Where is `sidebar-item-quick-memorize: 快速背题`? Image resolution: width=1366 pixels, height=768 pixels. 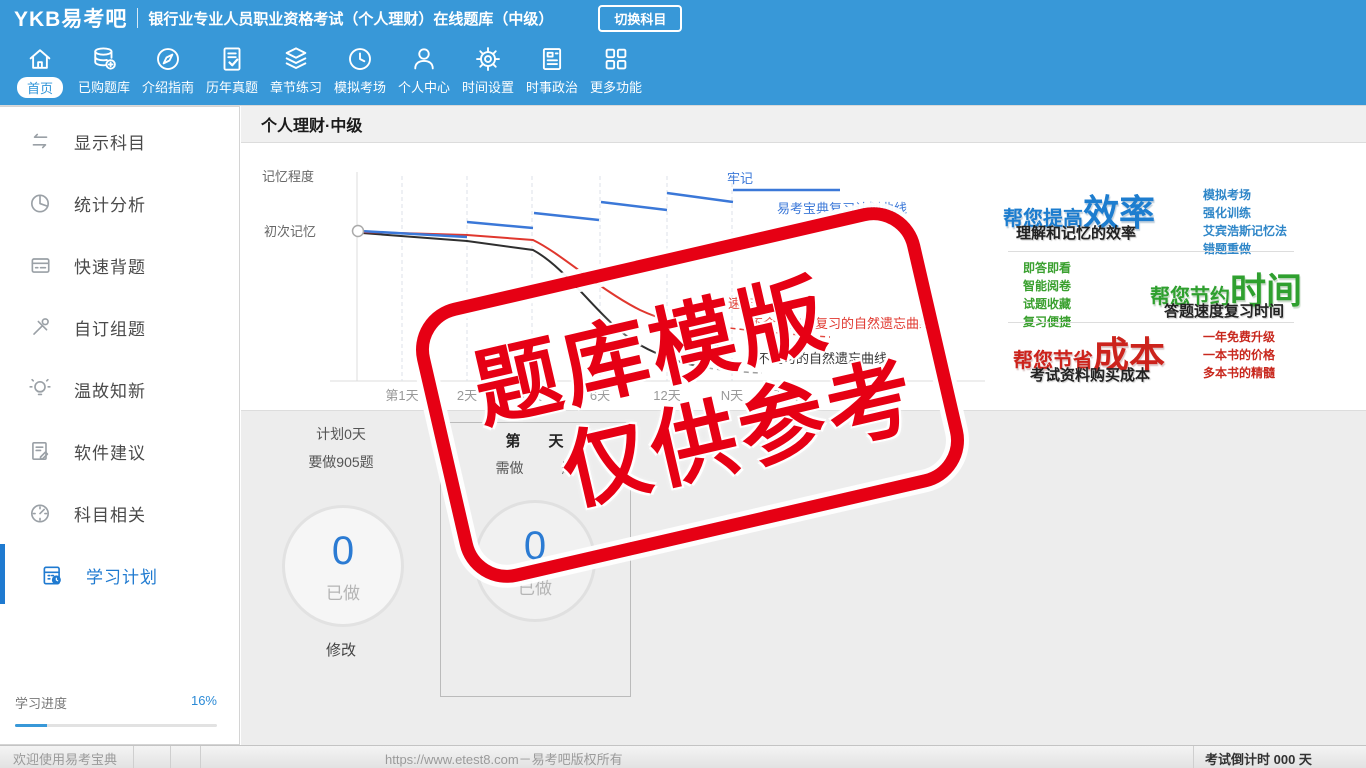
sidebar-item-quick-memorize: 快速背题 is located at coordinates (119, 265).